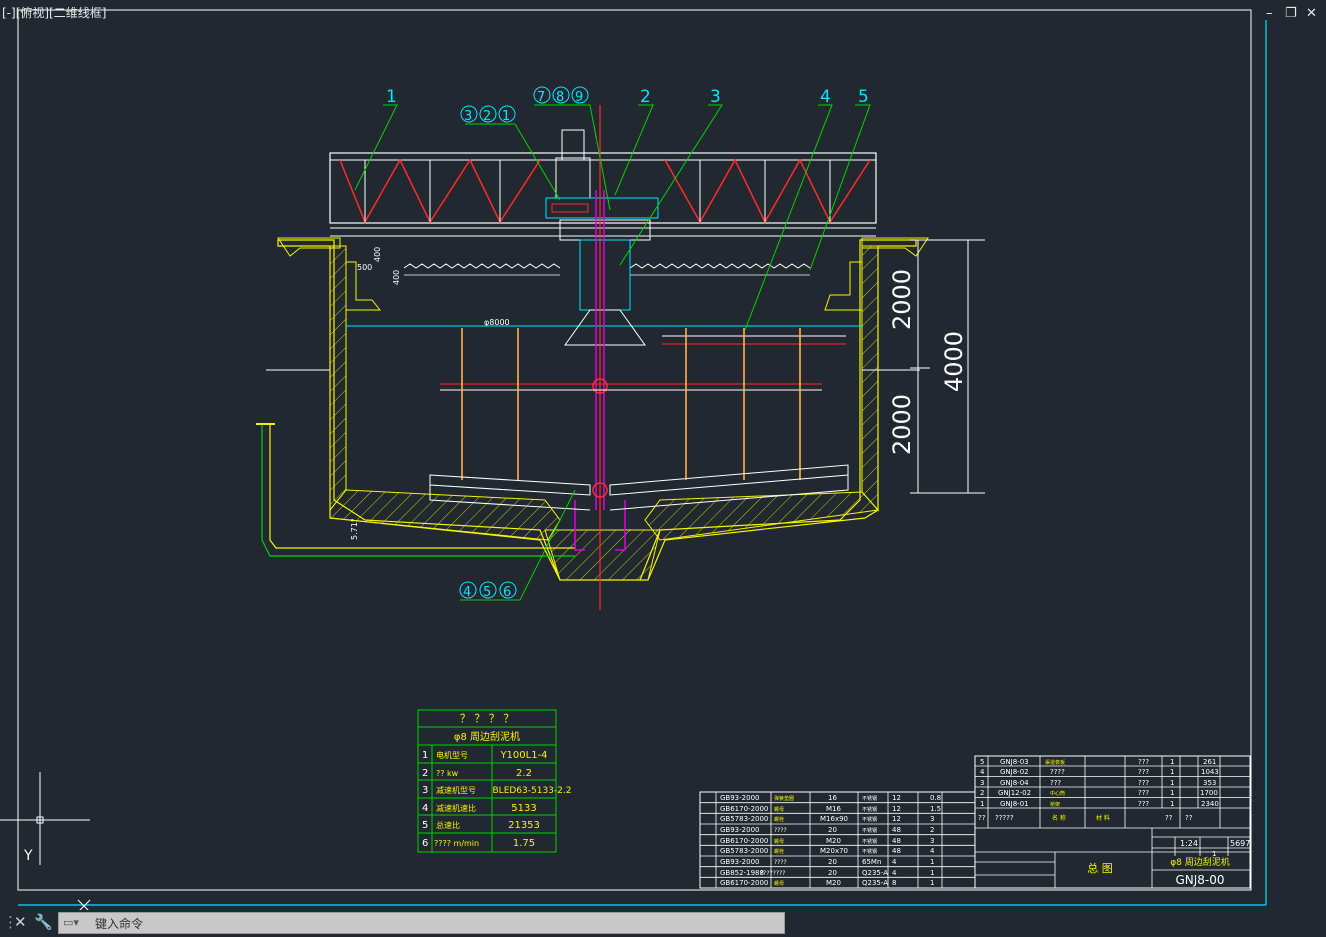  I want to click on balloon: 7, so click(541, 97).